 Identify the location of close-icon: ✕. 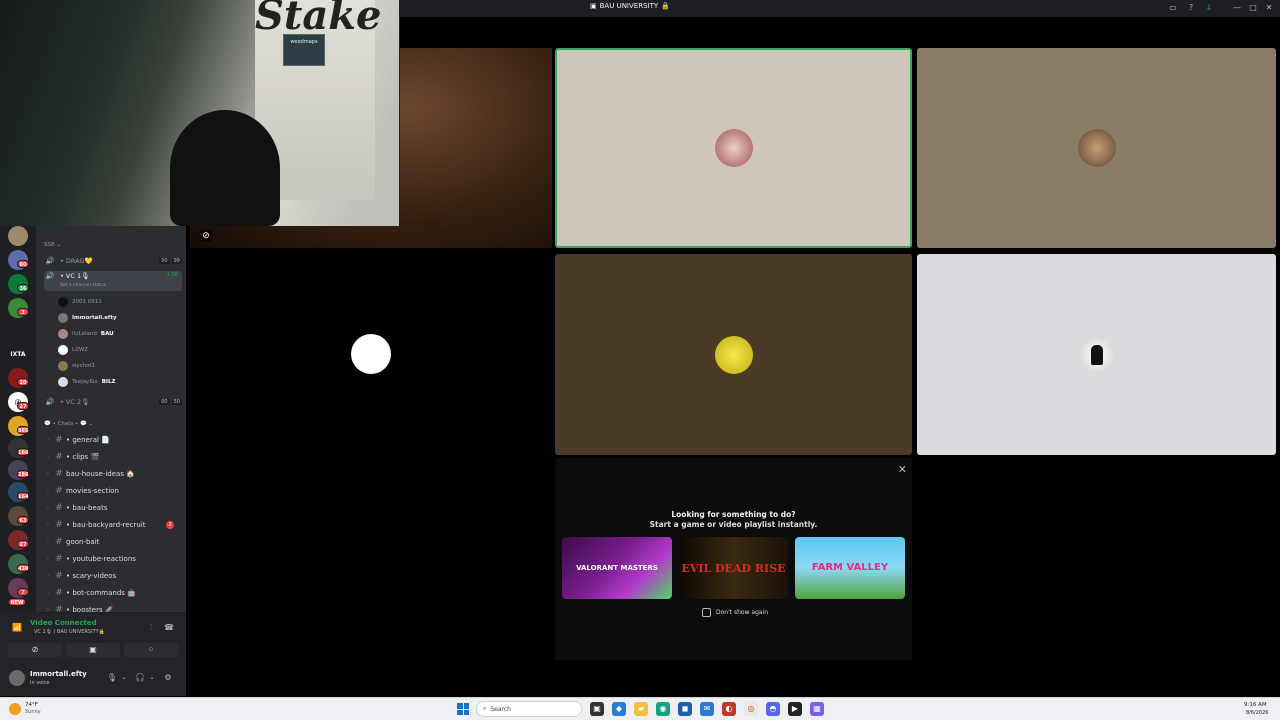
(902, 469).